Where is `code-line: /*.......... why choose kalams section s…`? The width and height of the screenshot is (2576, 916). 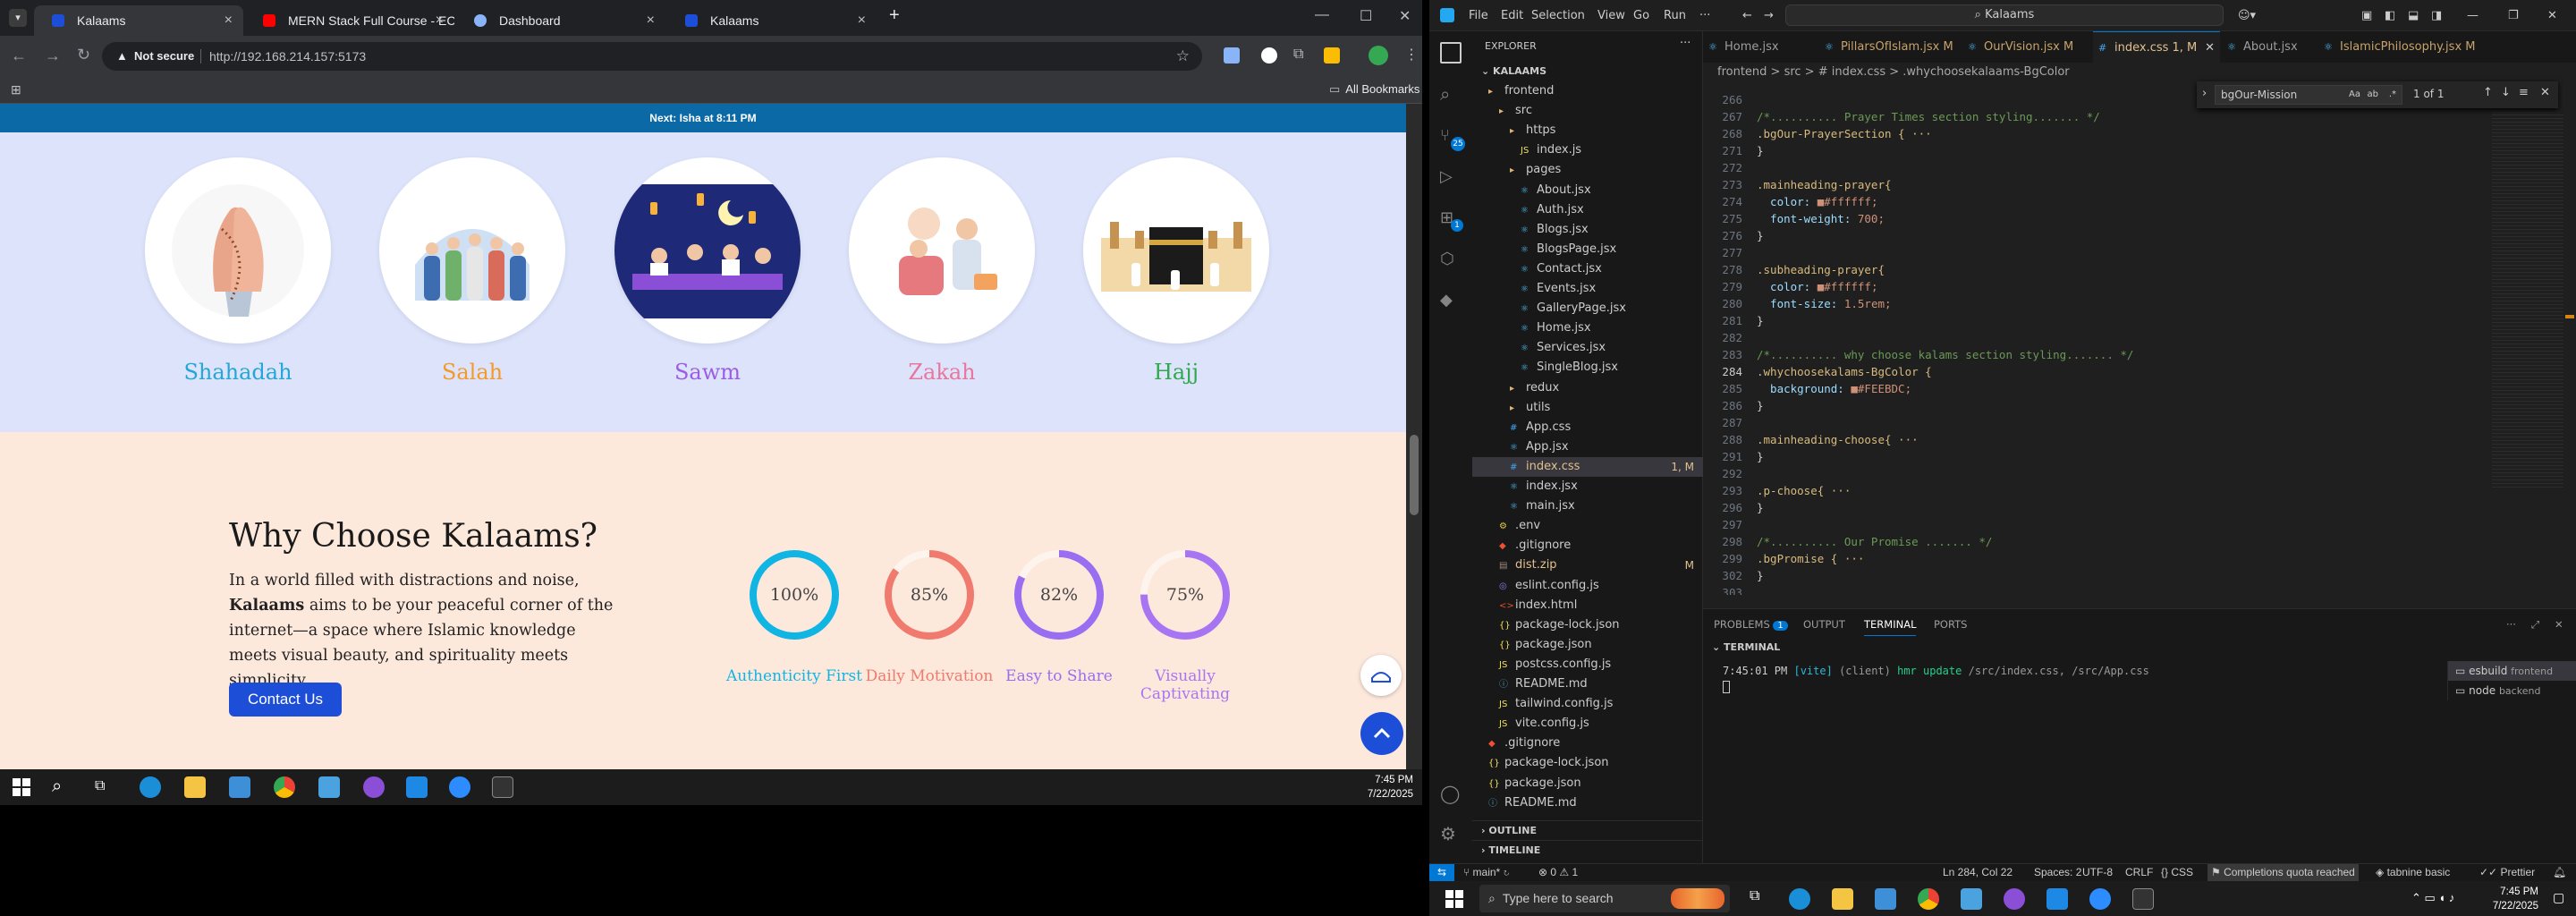
code-line: /*.......... why choose kalams section s… is located at coordinates (1945, 354).